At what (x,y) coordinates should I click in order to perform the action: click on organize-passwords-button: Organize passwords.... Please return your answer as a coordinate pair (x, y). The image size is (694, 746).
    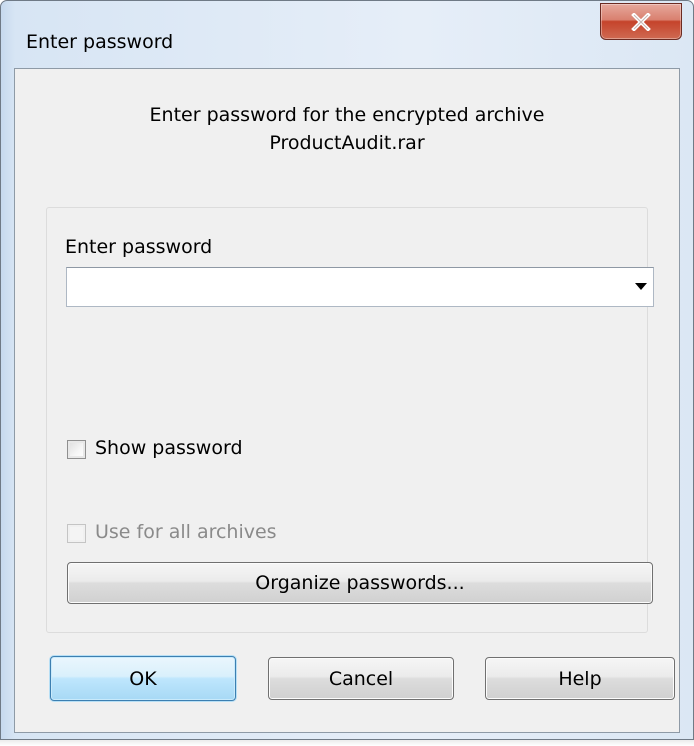
    Looking at the image, I should click on (360, 583).